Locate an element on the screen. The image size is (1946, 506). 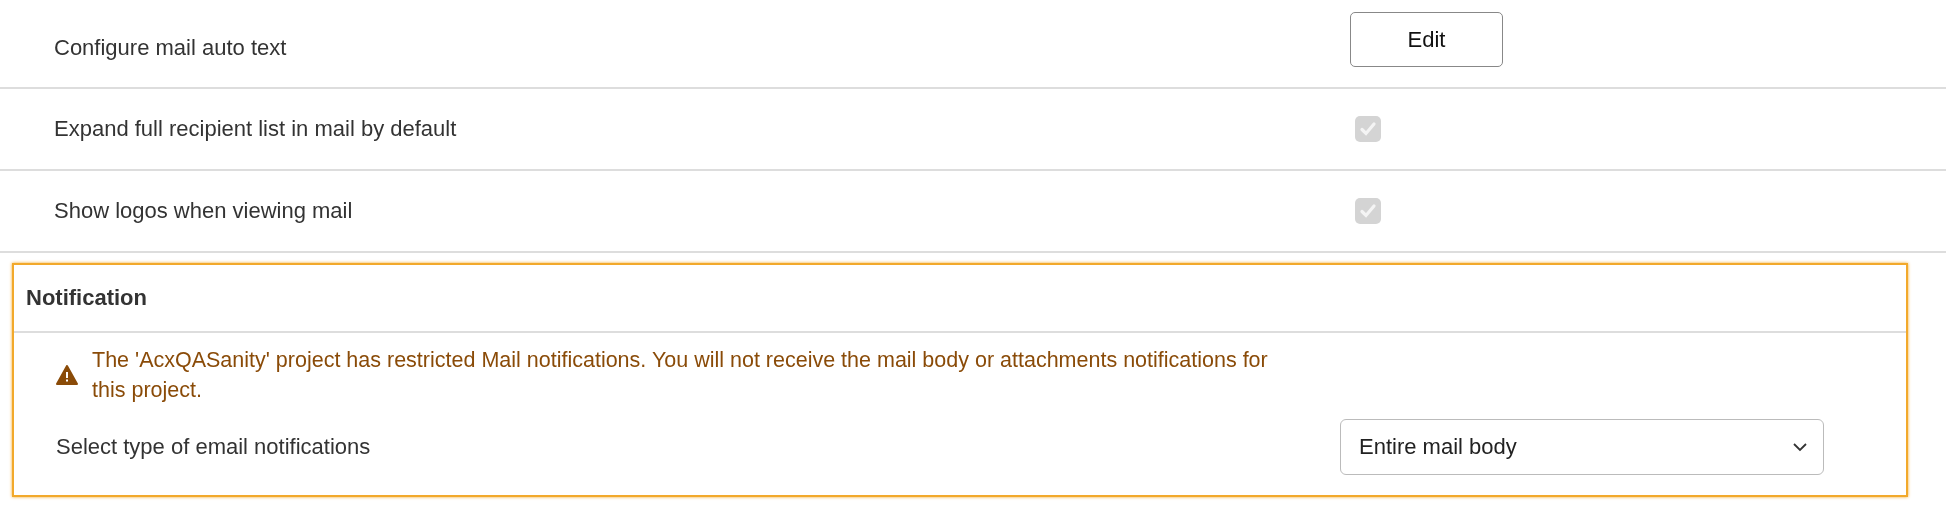
warning-icon is located at coordinates (67, 375).